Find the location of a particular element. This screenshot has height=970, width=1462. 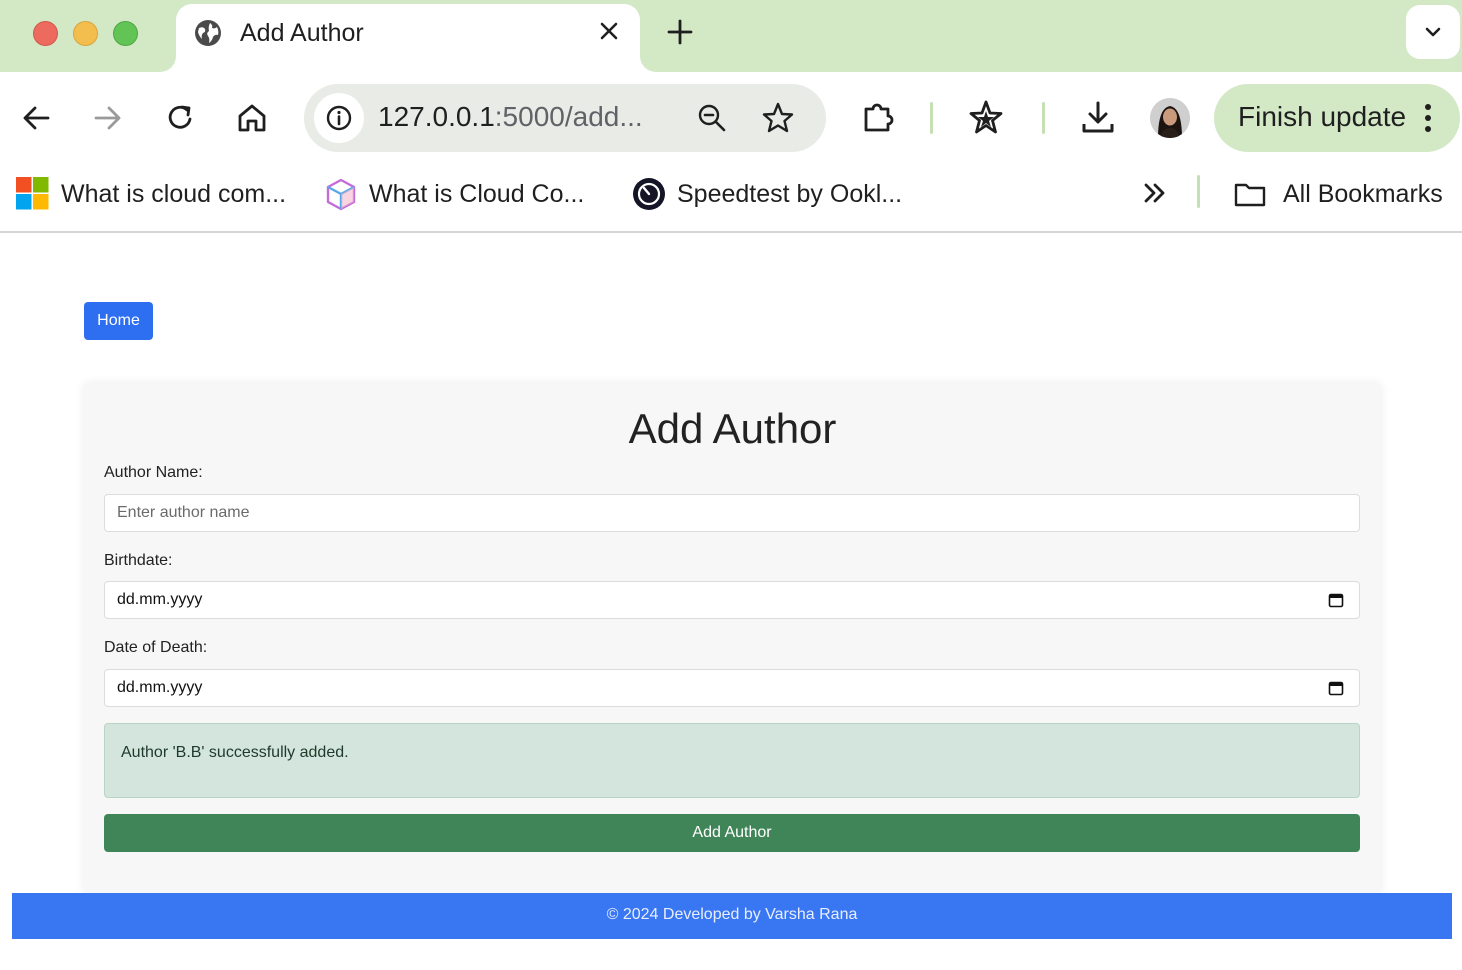

tab-title: Add Author is located at coordinates (302, 33).